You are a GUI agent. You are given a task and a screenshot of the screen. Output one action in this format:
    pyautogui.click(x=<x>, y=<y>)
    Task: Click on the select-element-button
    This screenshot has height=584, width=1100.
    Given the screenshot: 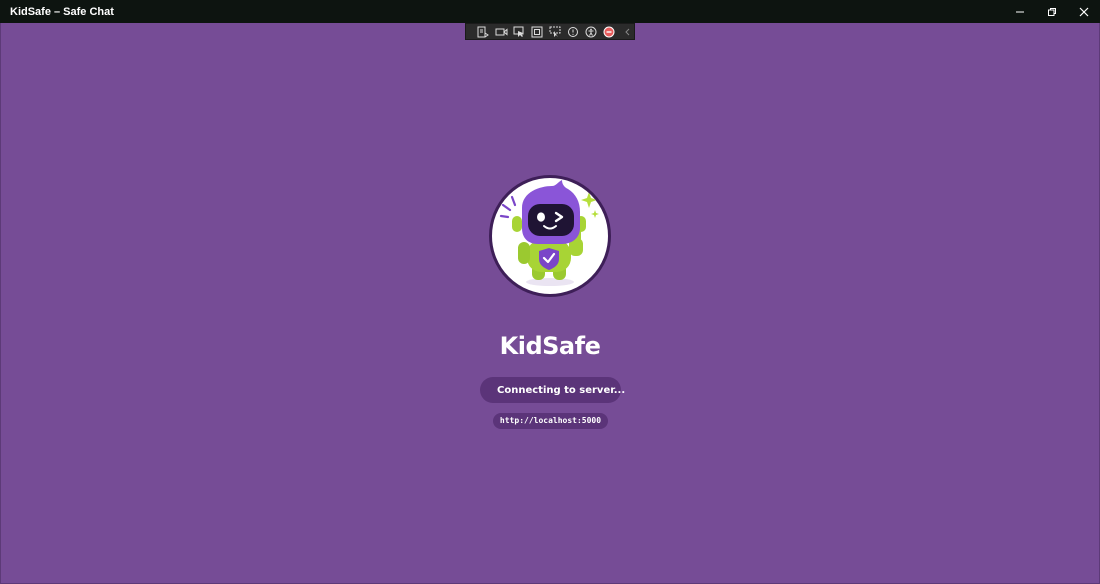 What is the action you would take?
    pyautogui.click(x=519, y=32)
    